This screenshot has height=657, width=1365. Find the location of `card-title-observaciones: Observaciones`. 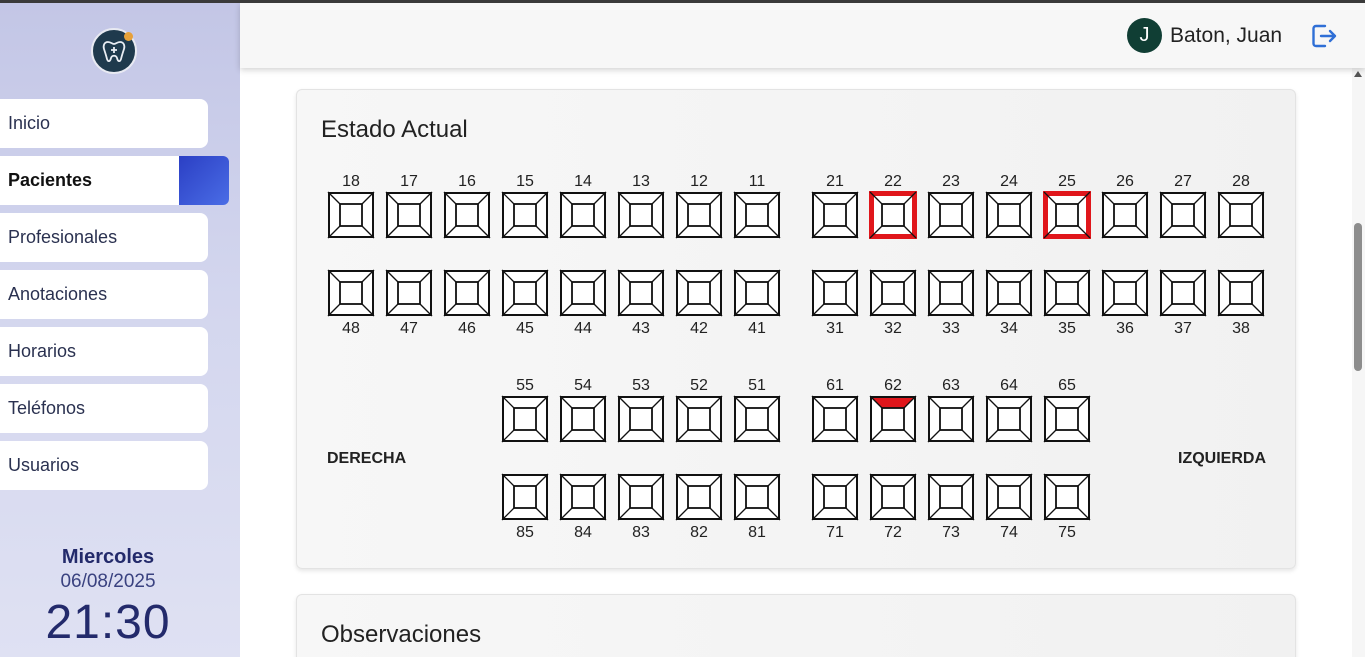

card-title-observaciones: Observaciones is located at coordinates (401, 634).